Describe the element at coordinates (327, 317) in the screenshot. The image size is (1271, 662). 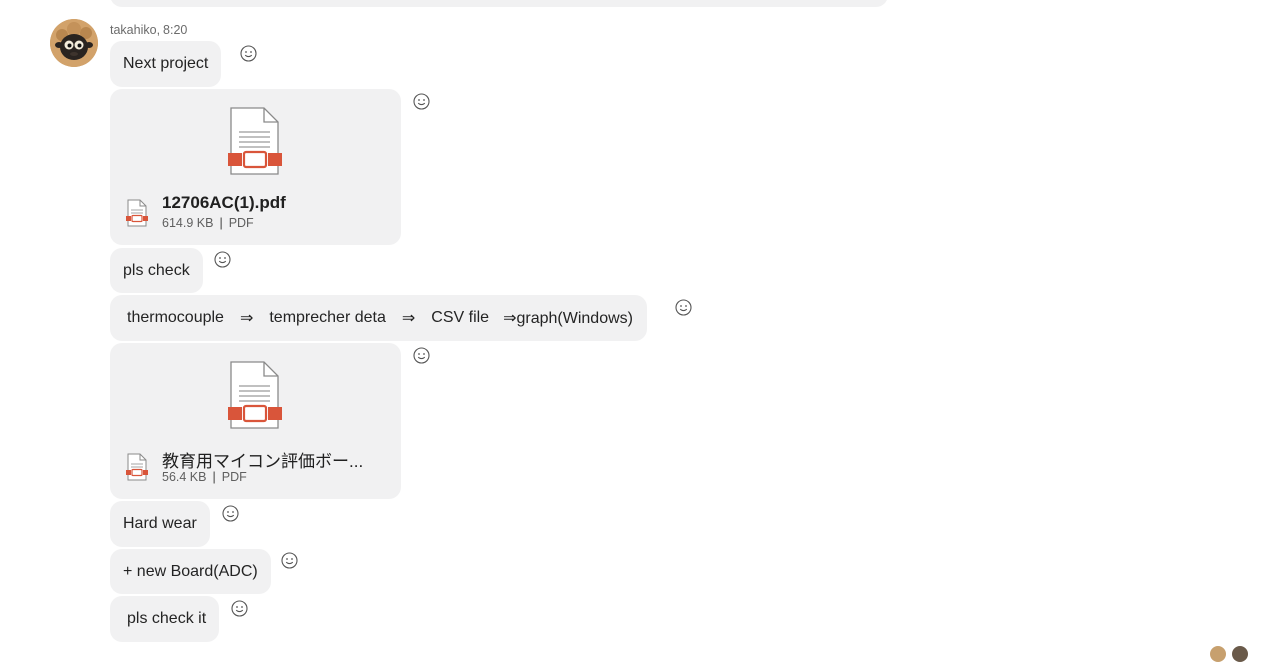
I see `flow-step: temprecher deta` at that location.